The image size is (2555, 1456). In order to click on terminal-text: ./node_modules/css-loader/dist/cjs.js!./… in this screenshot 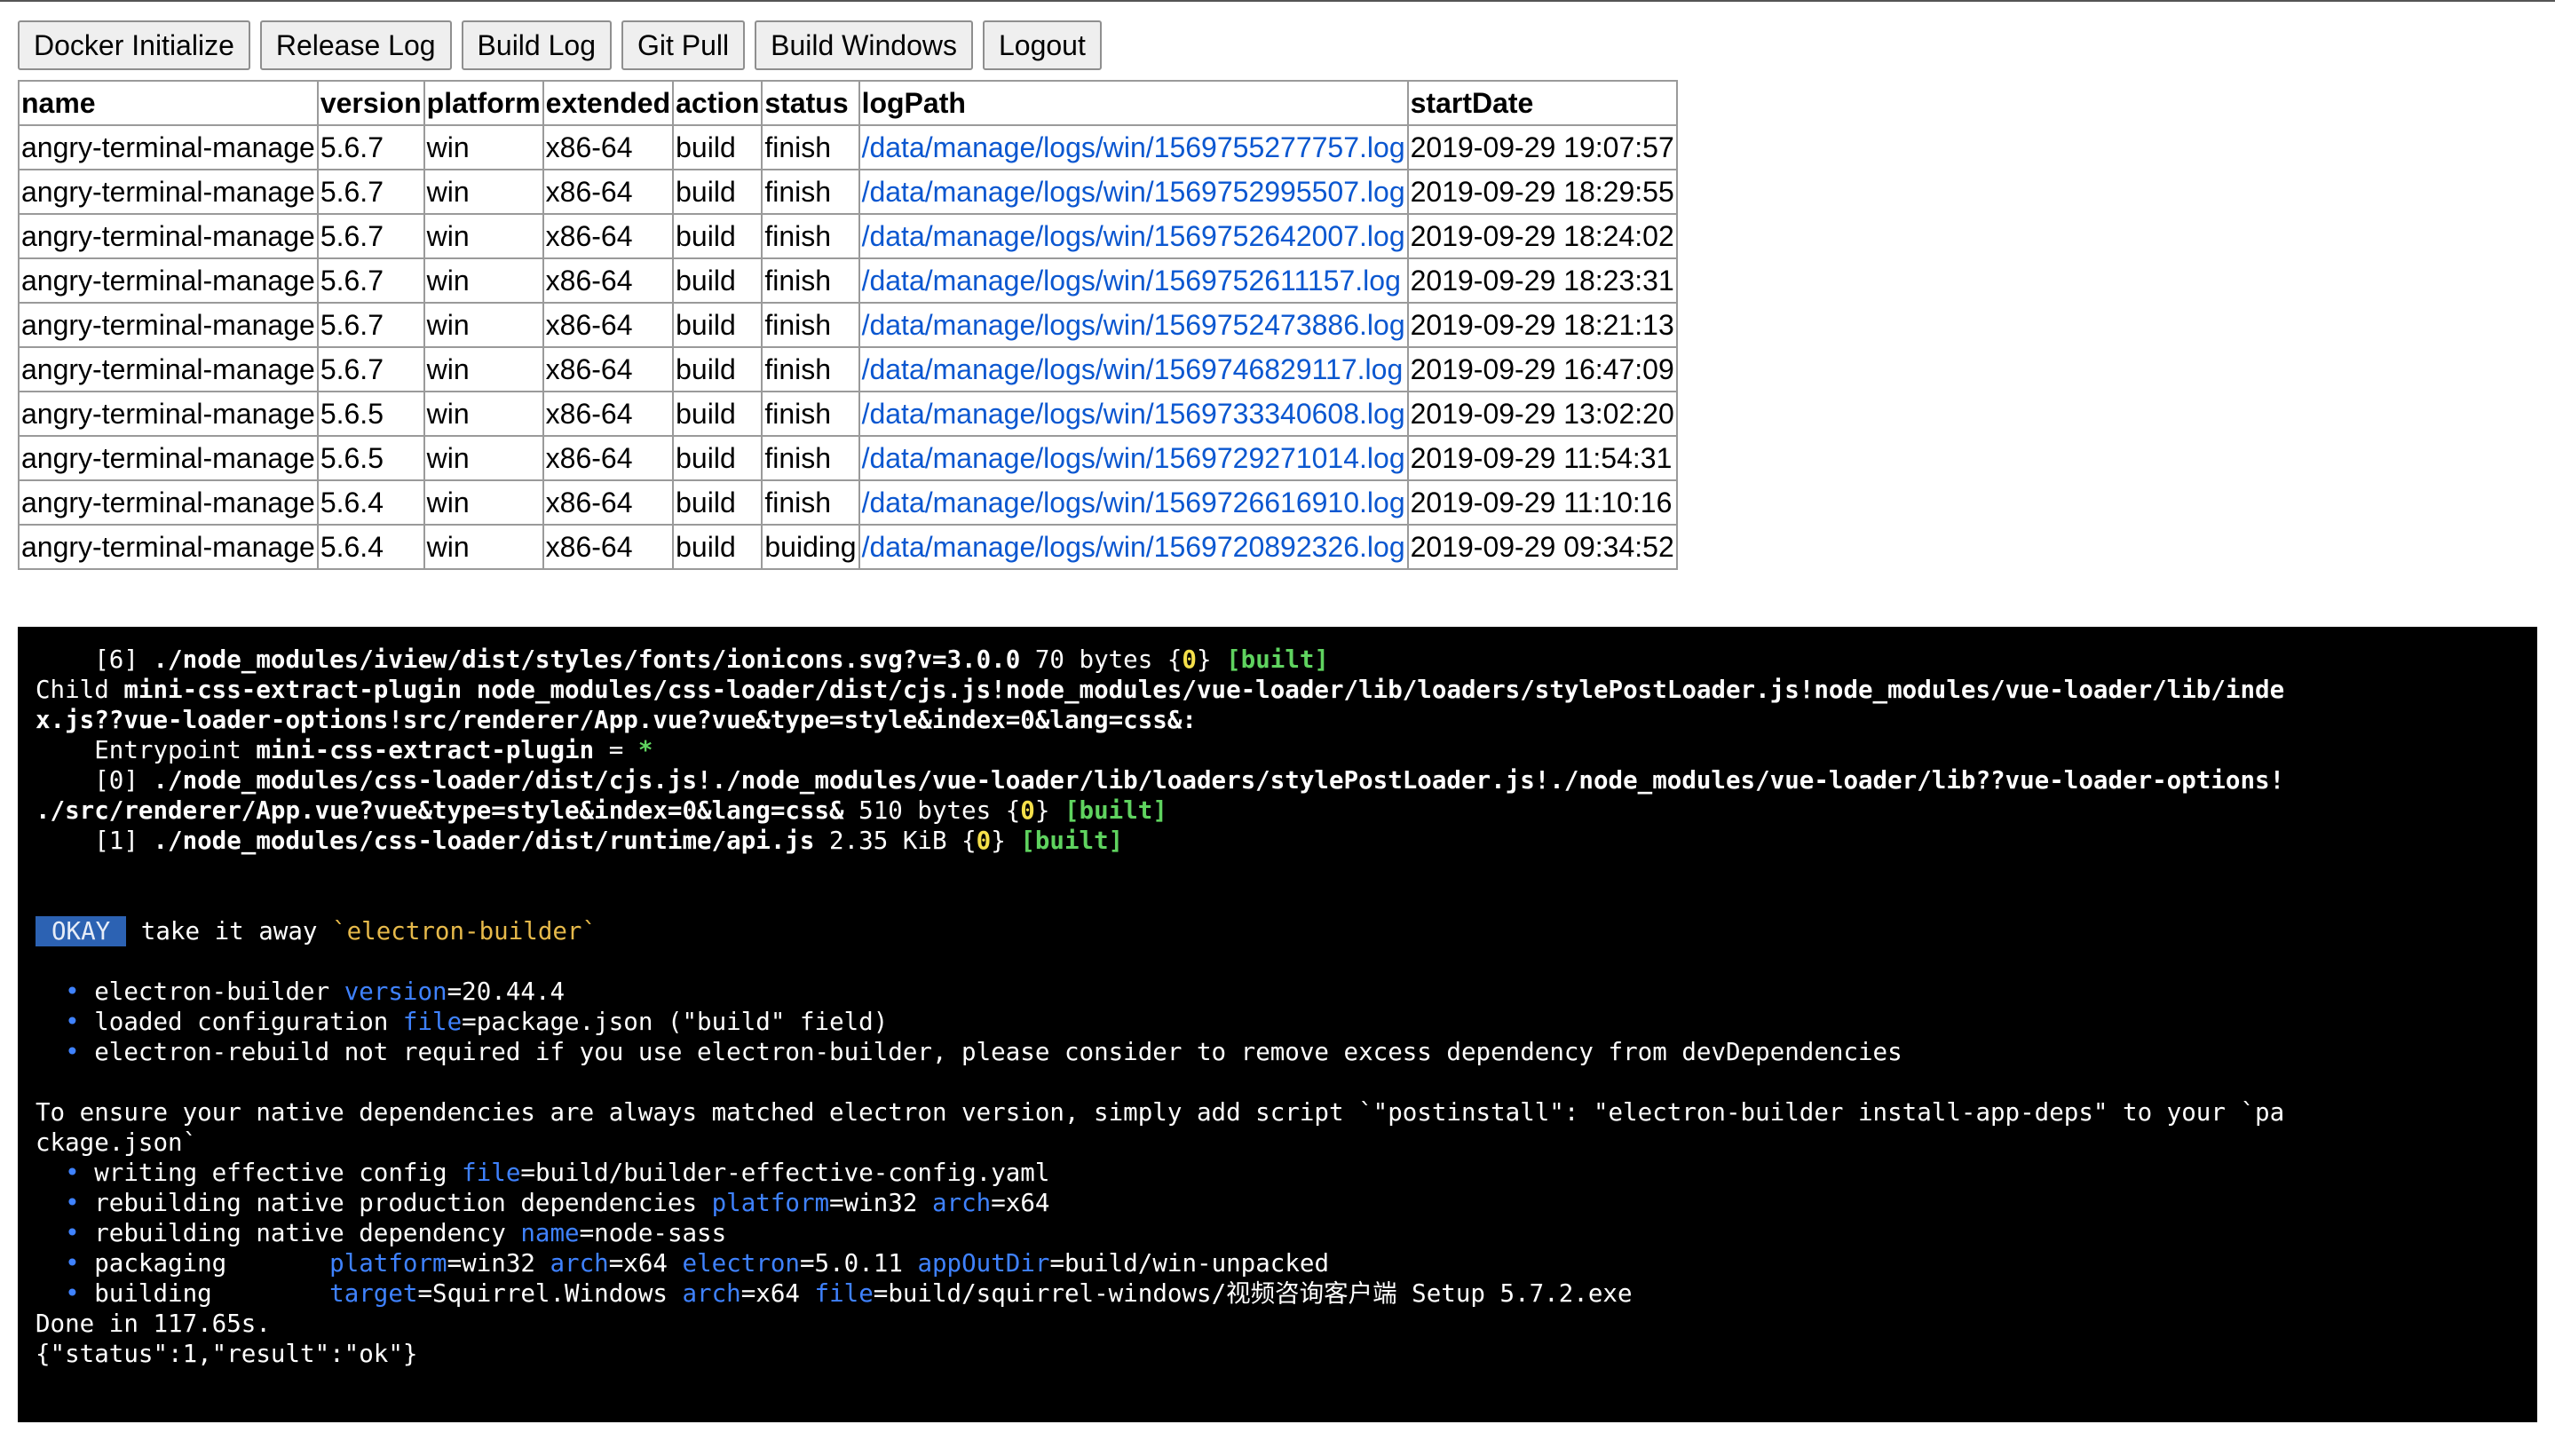, I will do `click(1219, 780)`.